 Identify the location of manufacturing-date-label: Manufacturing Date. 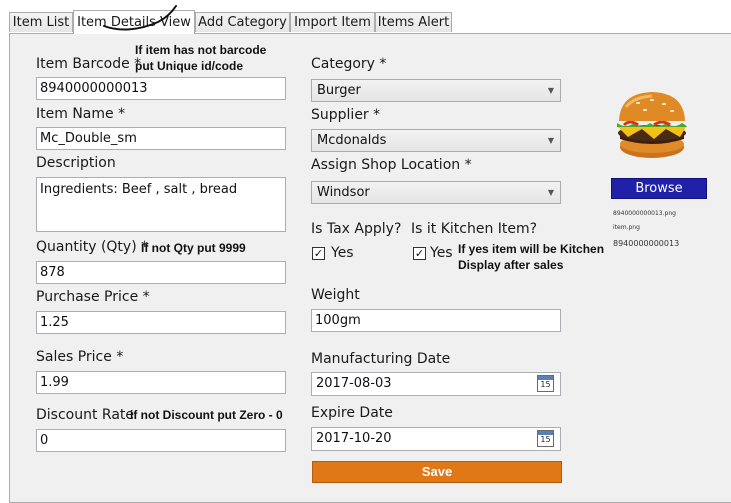
(381, 359).